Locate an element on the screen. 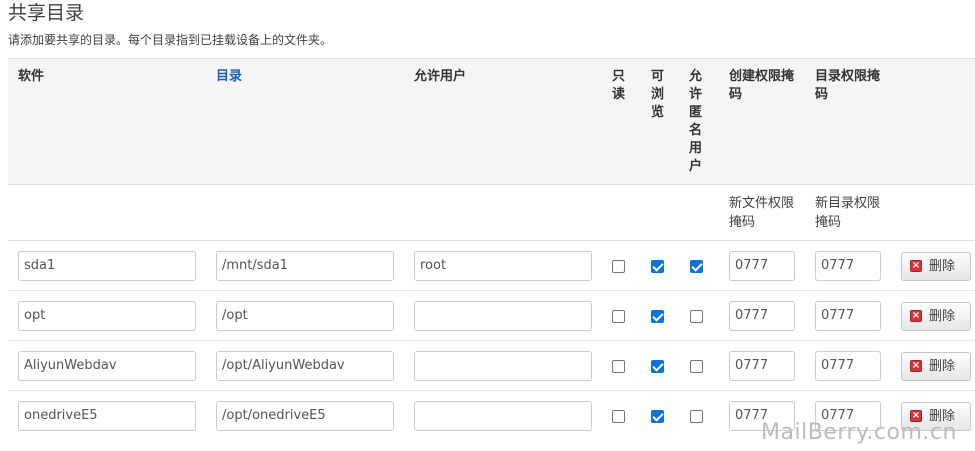 The image size is (975, 451). software-input: sda1 is located at coordinates (107, 266).